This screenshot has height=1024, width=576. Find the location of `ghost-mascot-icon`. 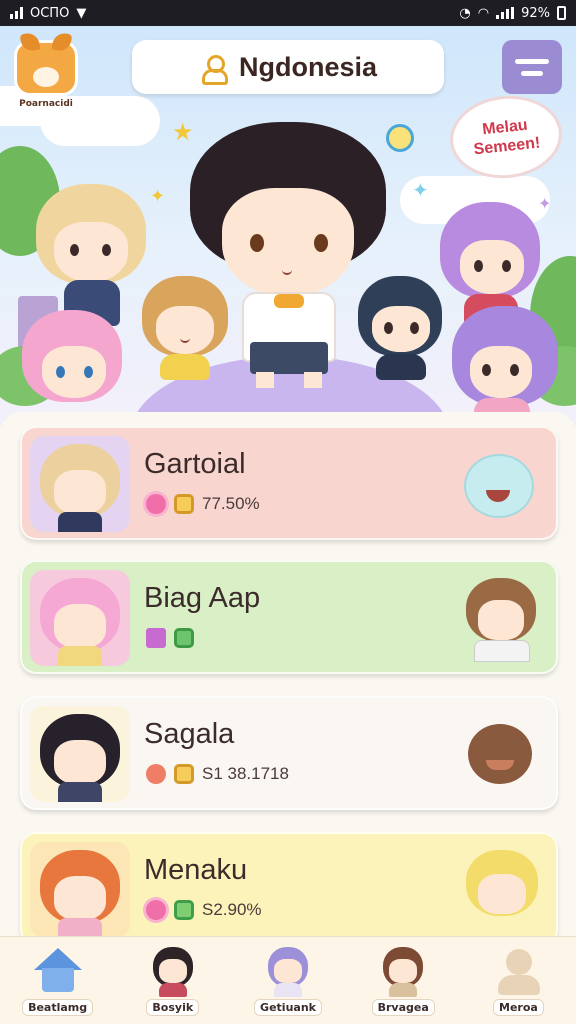

ghost-mascot-icon is located at coordinates (500, 486).